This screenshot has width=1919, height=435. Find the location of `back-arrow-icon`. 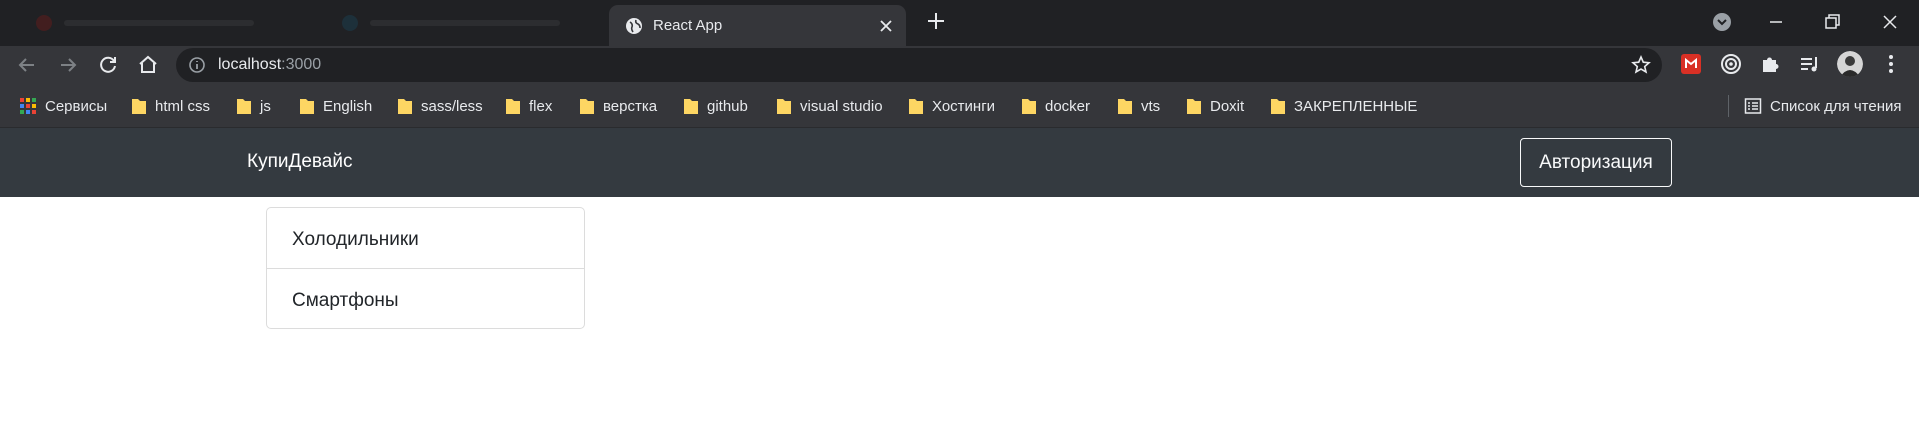

back-arrow-icon is located at coordinates (27, 65).